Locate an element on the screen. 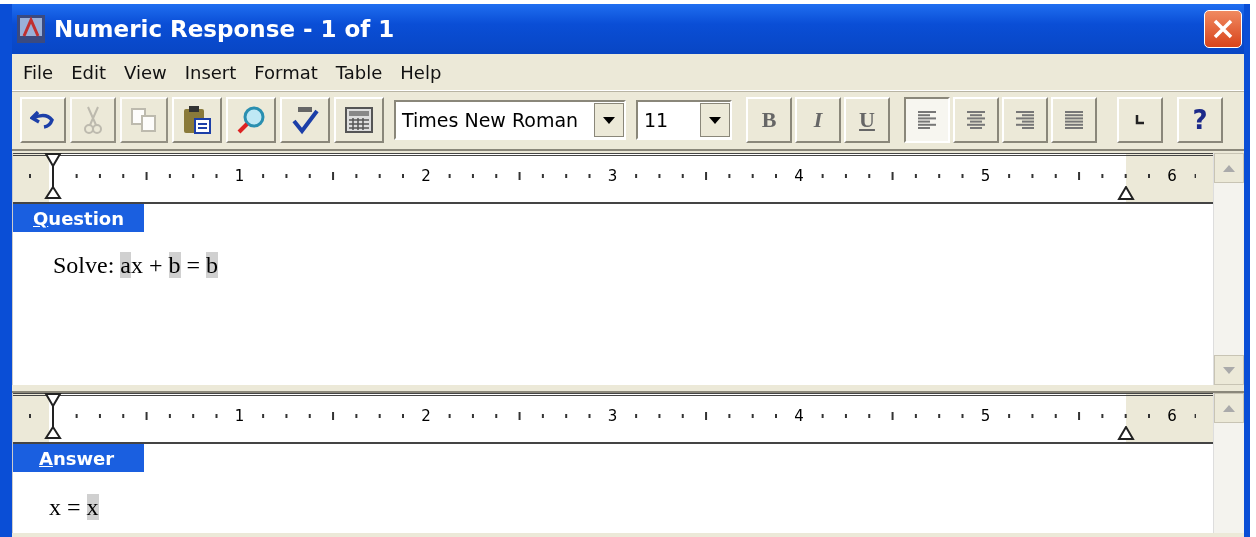 The height and width of the screenshot is (537, 1256). close-icon is located at coordinates (1223, 29).